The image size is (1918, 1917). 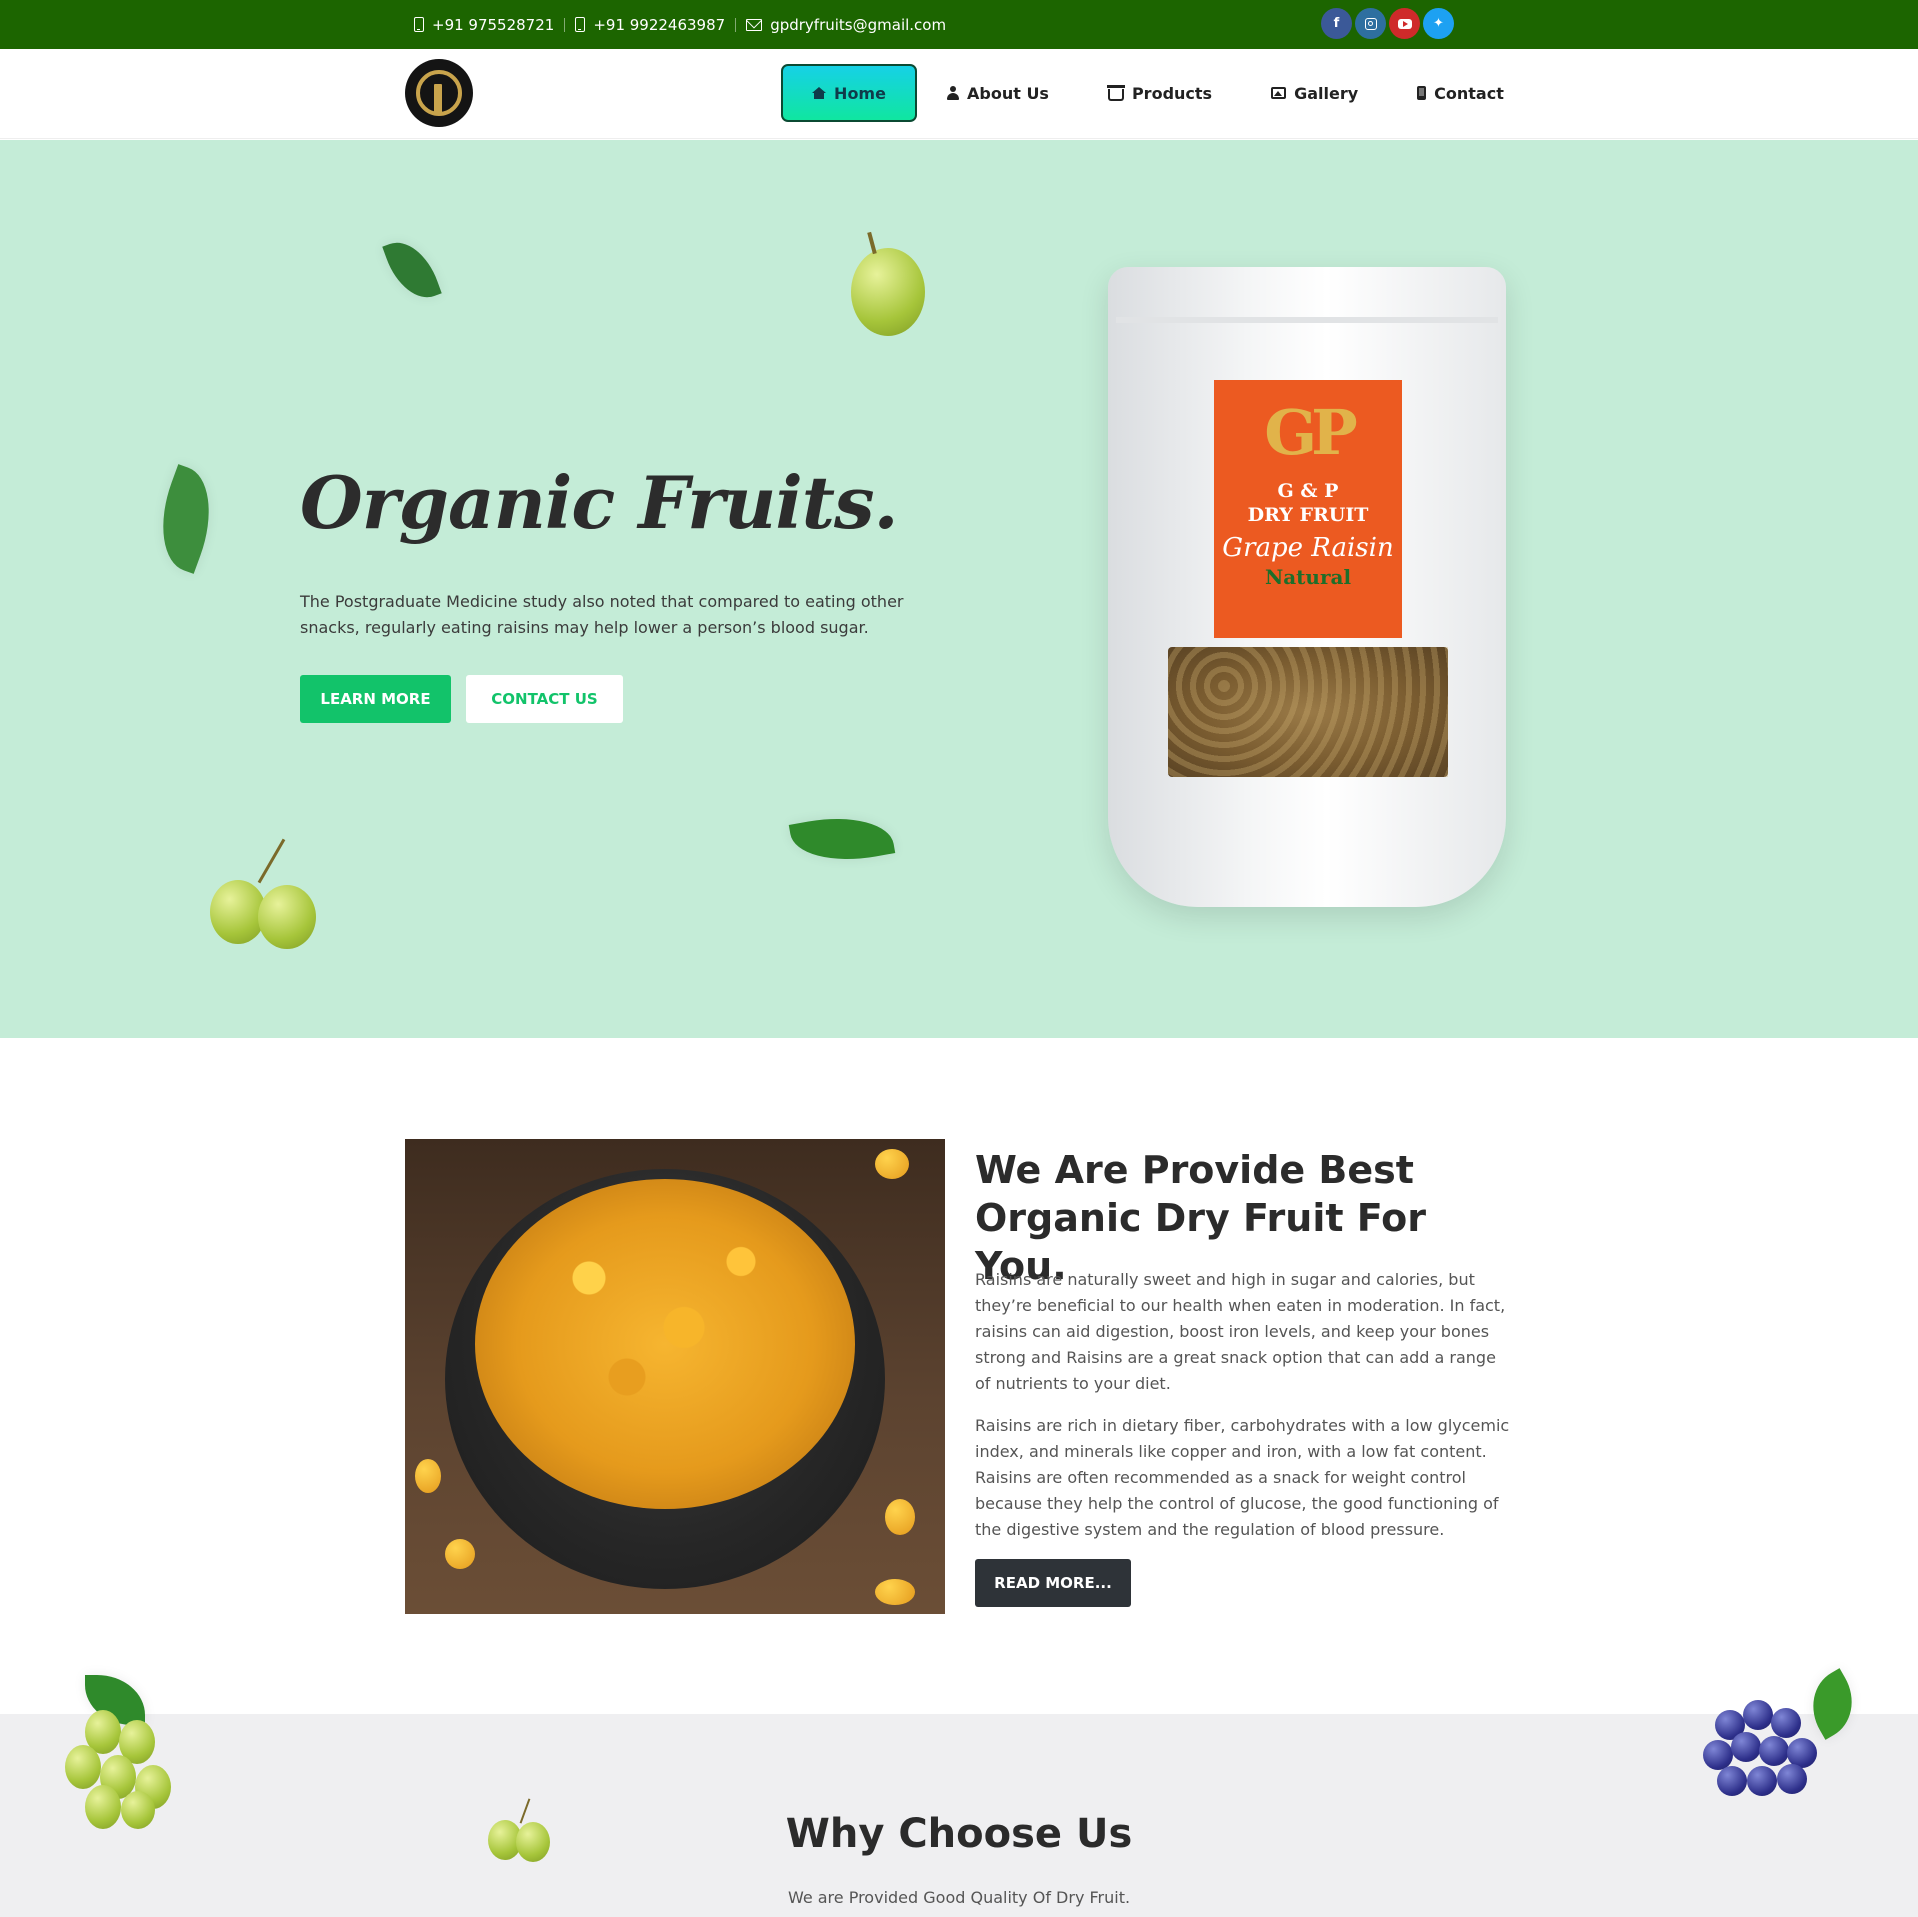 I want to click on email-text: gpdryfruits@gmail.com, so click(x=858, y=24).